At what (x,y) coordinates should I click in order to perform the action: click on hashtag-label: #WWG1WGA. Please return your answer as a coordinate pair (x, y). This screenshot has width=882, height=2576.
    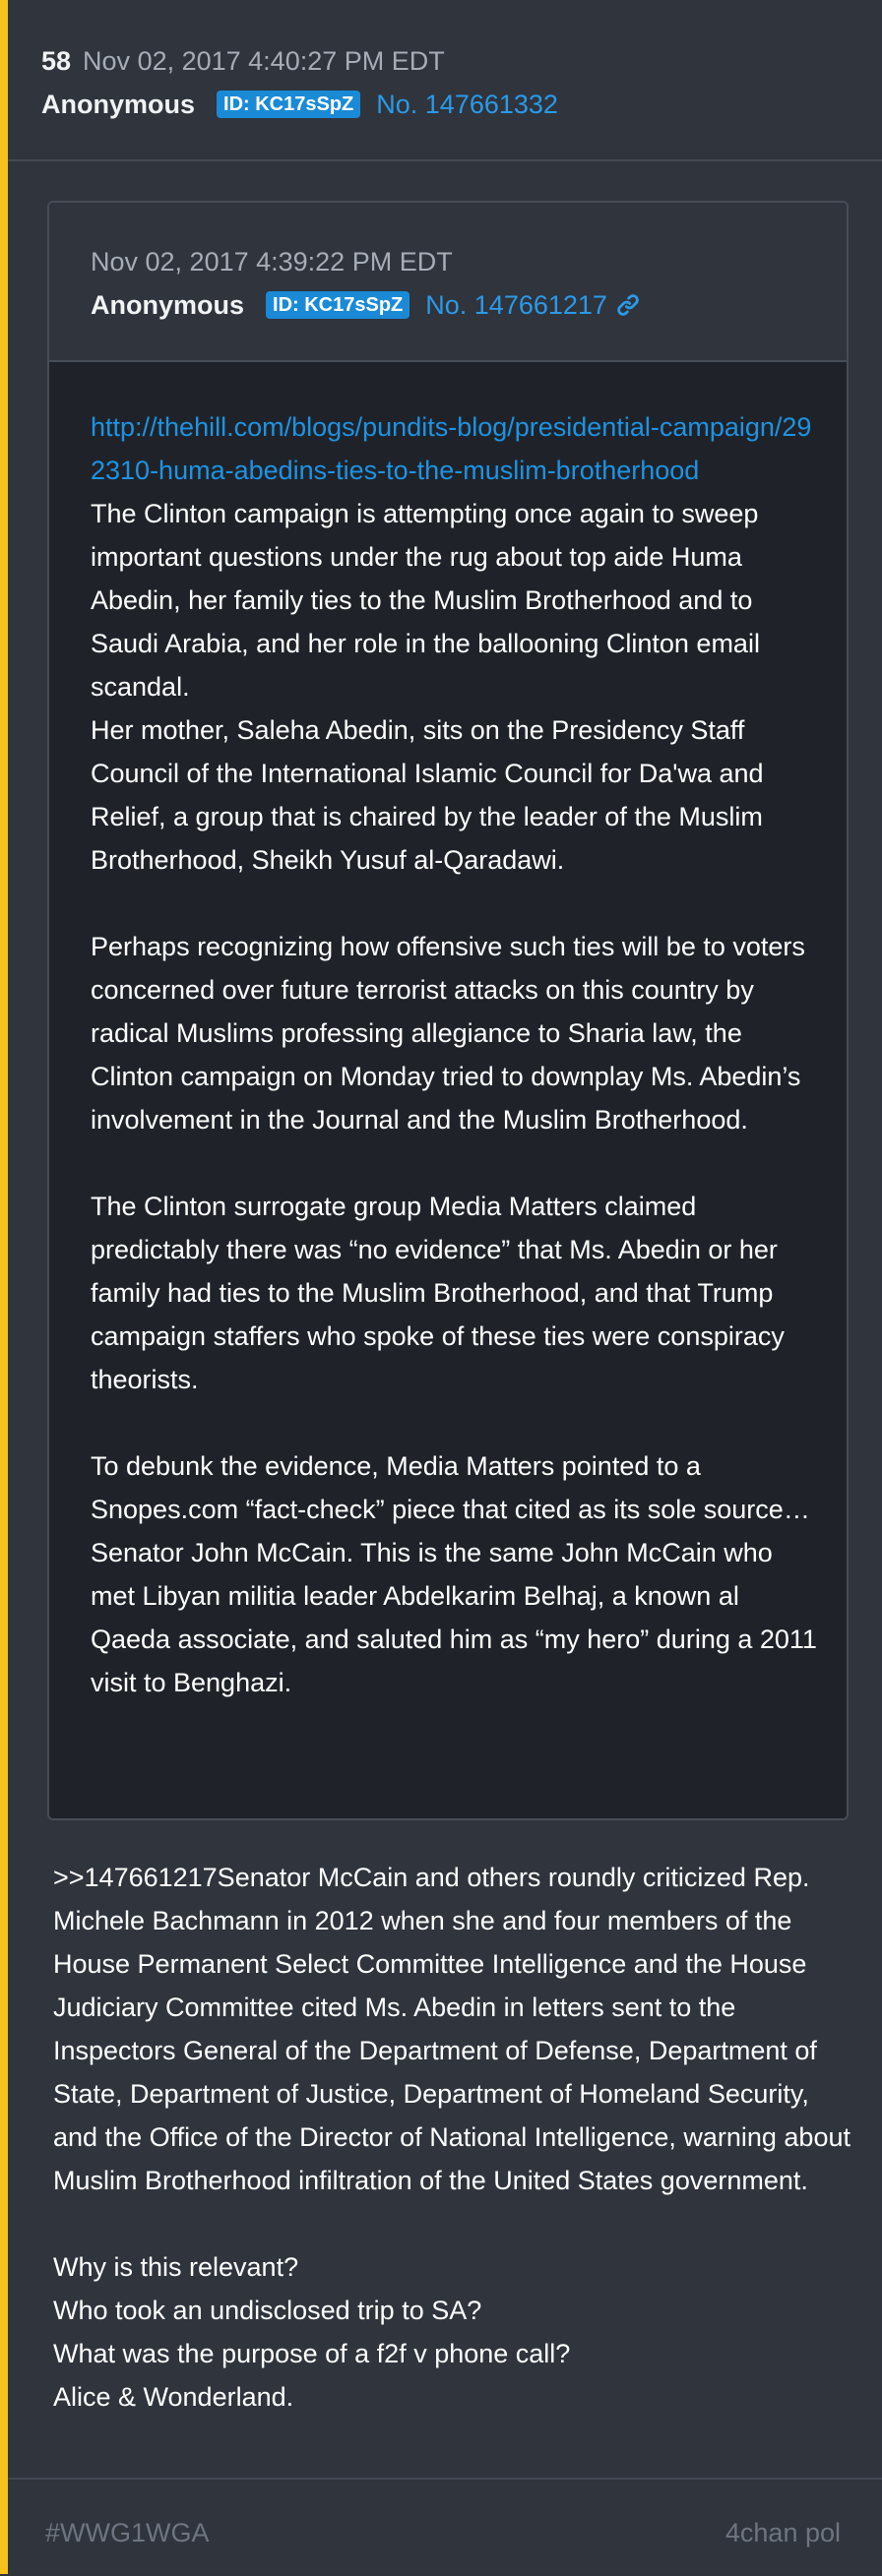
    Looking at the image, I should click on (127, 2532).